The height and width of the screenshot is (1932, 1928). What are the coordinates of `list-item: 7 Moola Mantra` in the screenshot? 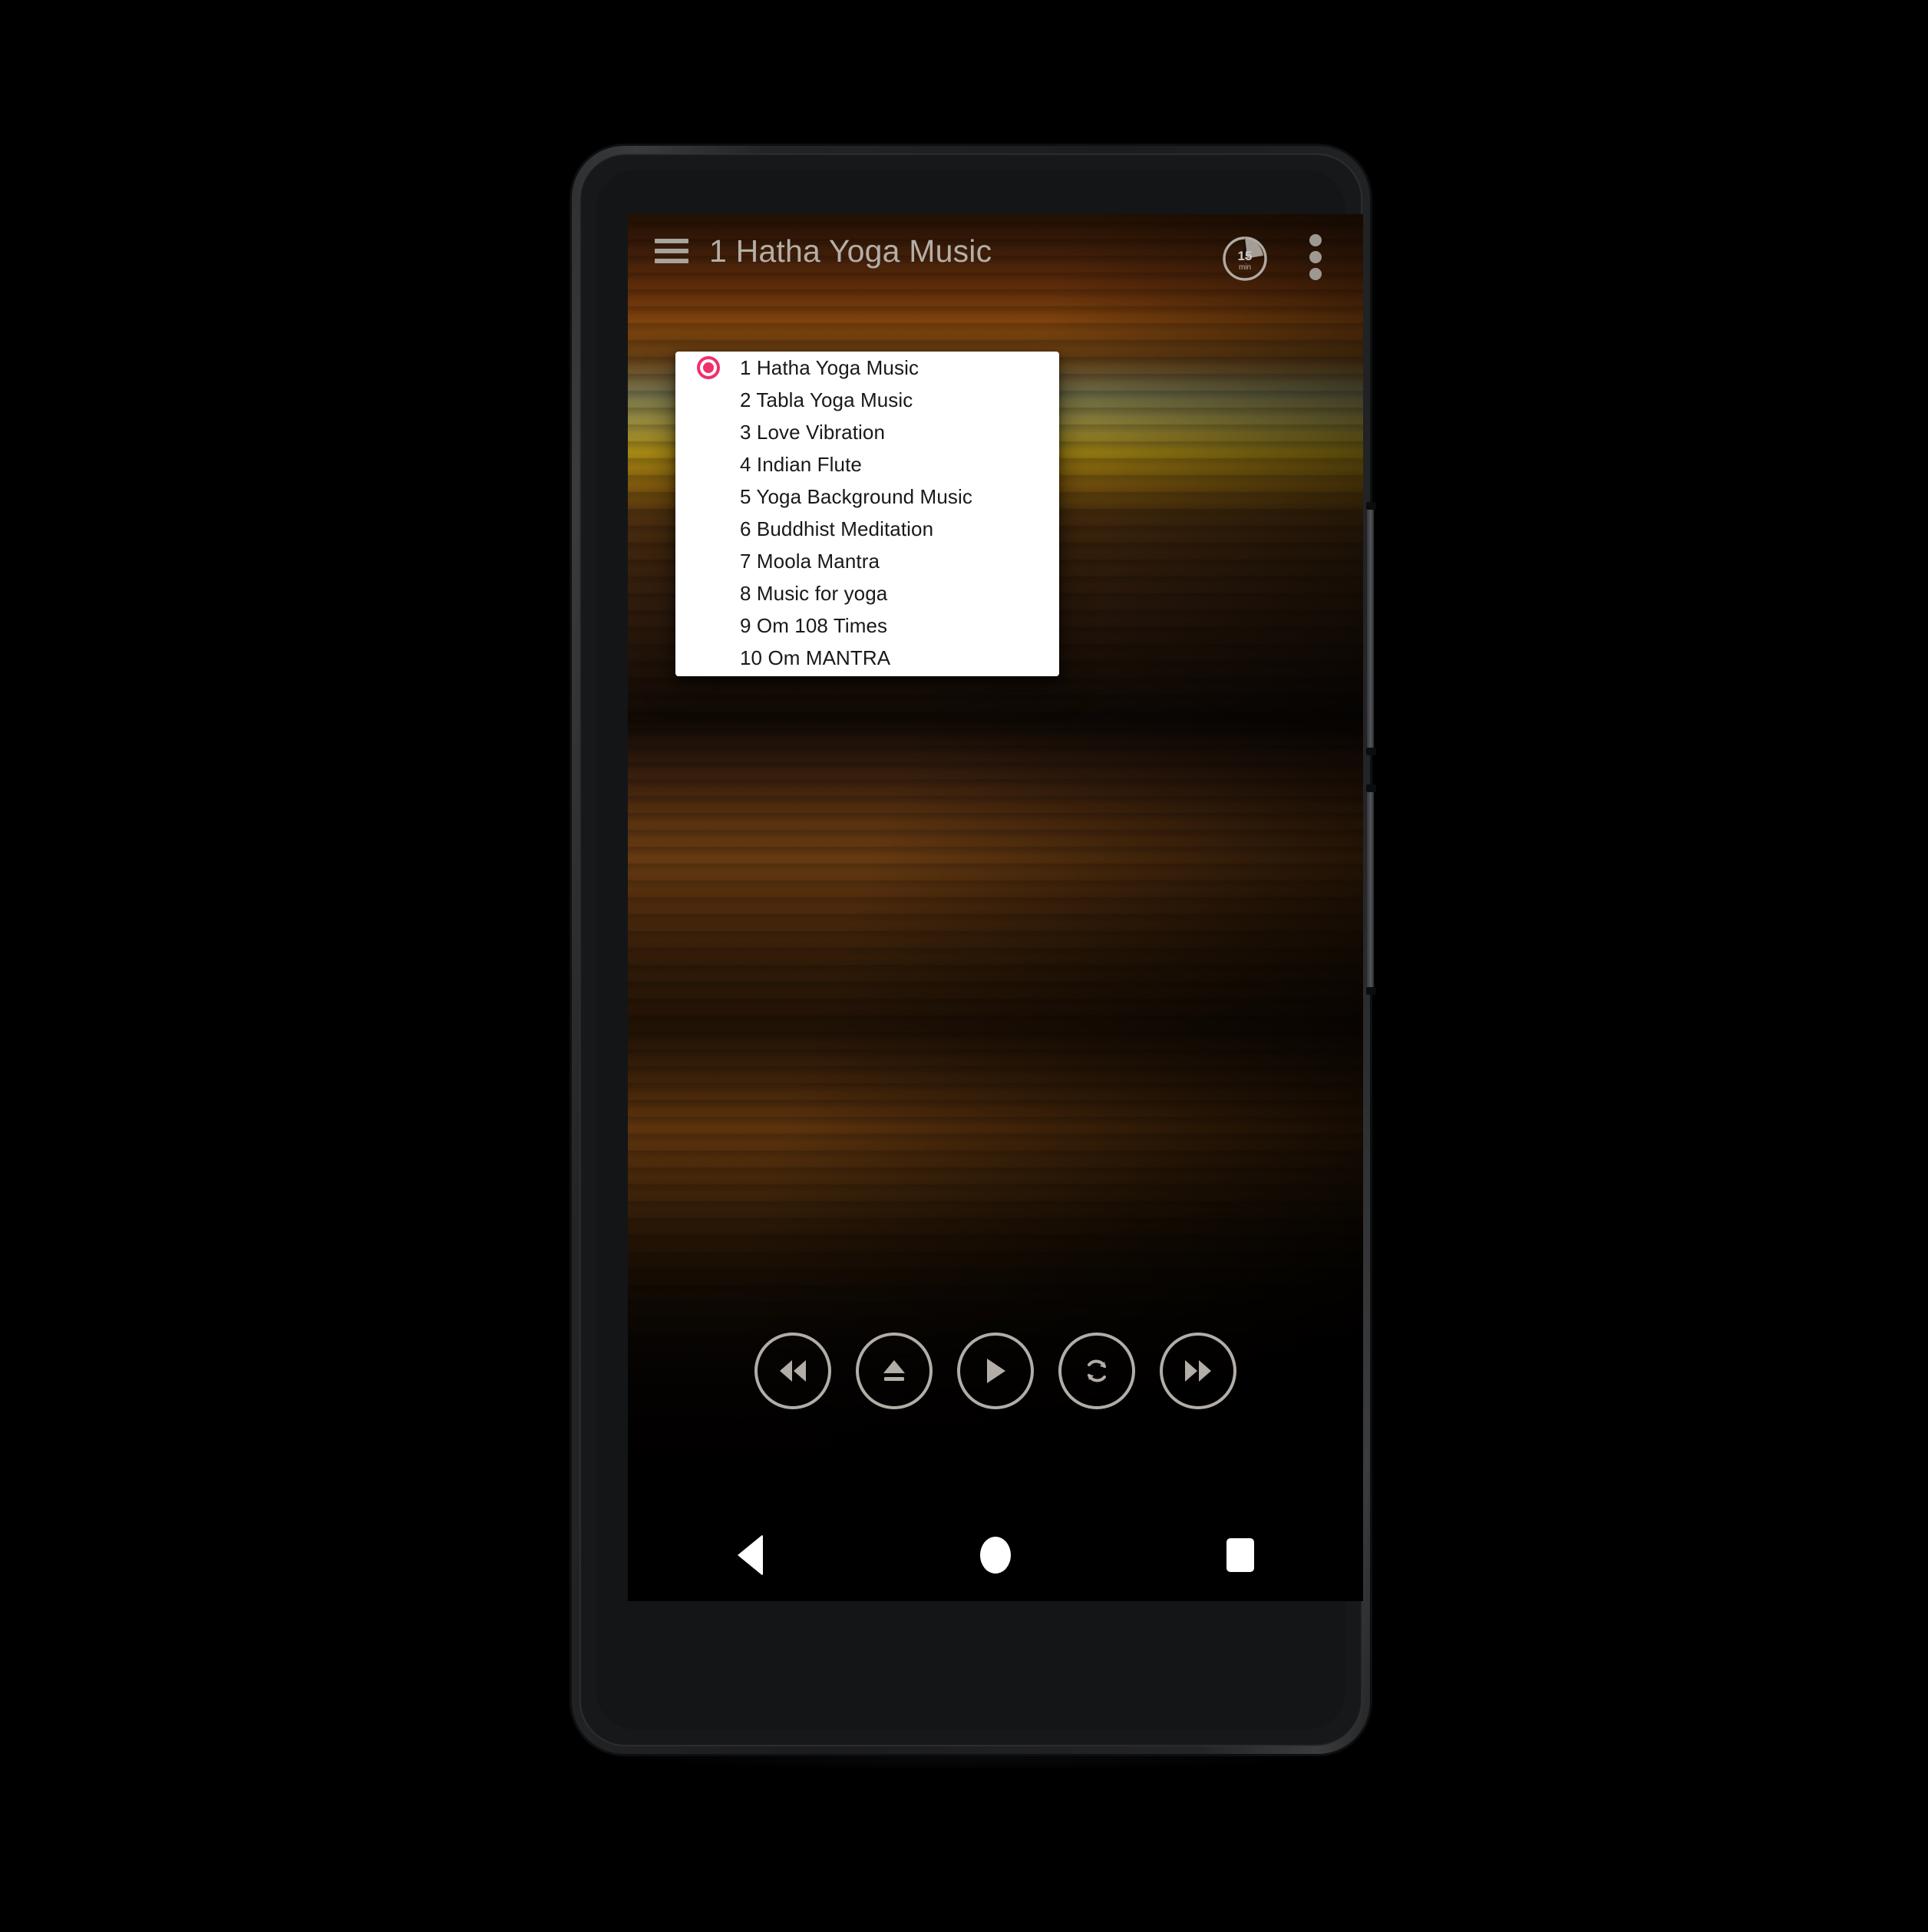 It's located at (867, 561).